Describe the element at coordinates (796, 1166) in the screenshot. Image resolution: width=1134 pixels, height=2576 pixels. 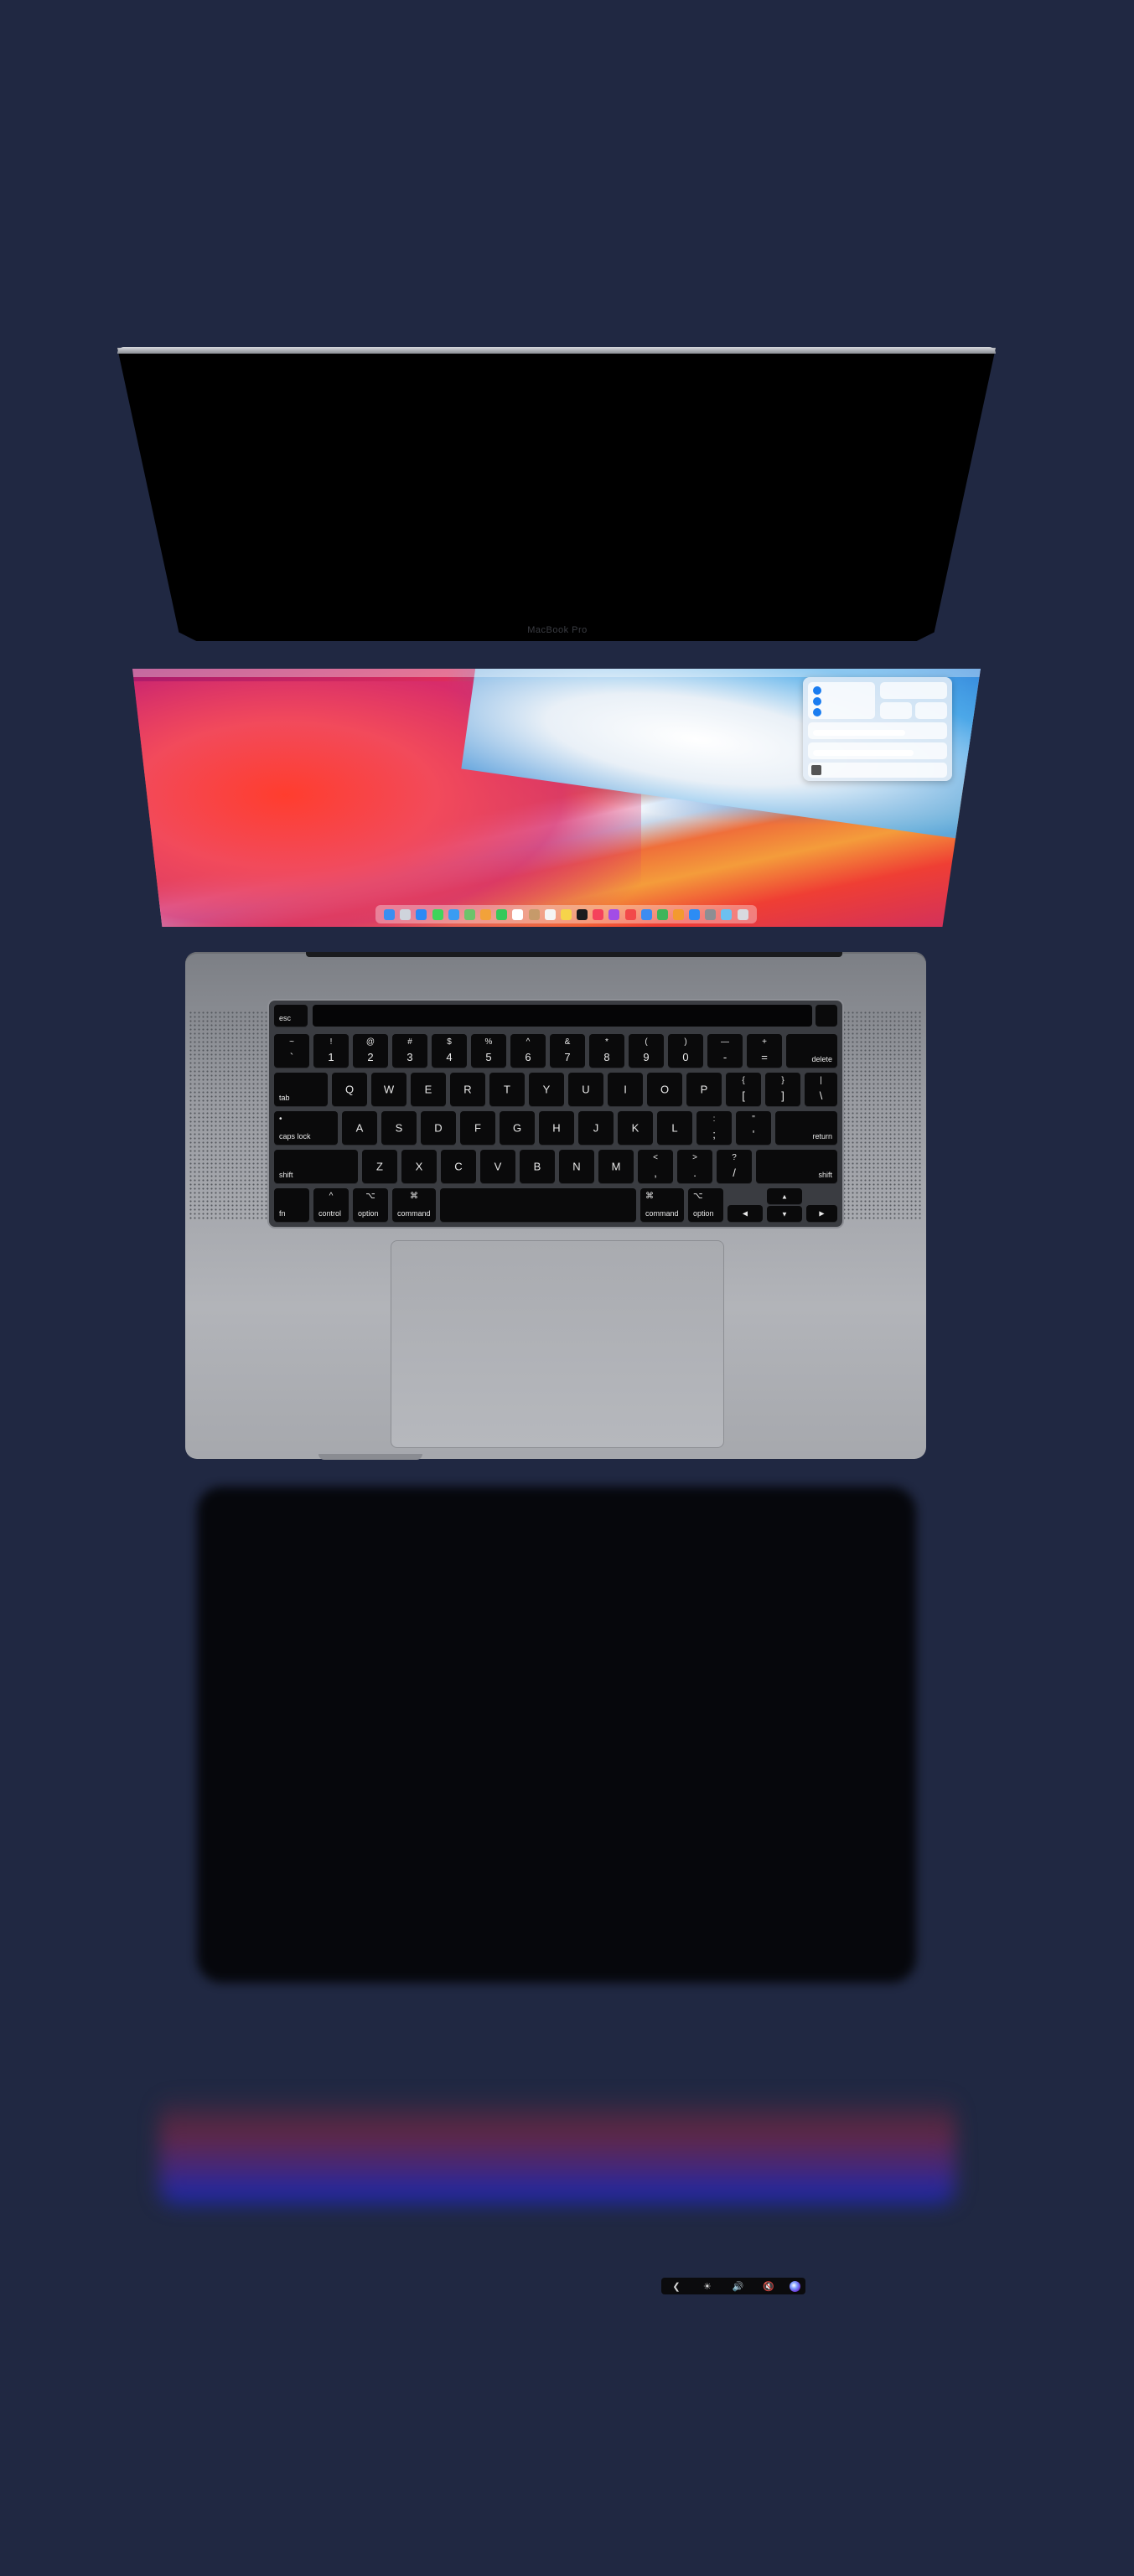
I see `shift-right-key: shift` at that location.